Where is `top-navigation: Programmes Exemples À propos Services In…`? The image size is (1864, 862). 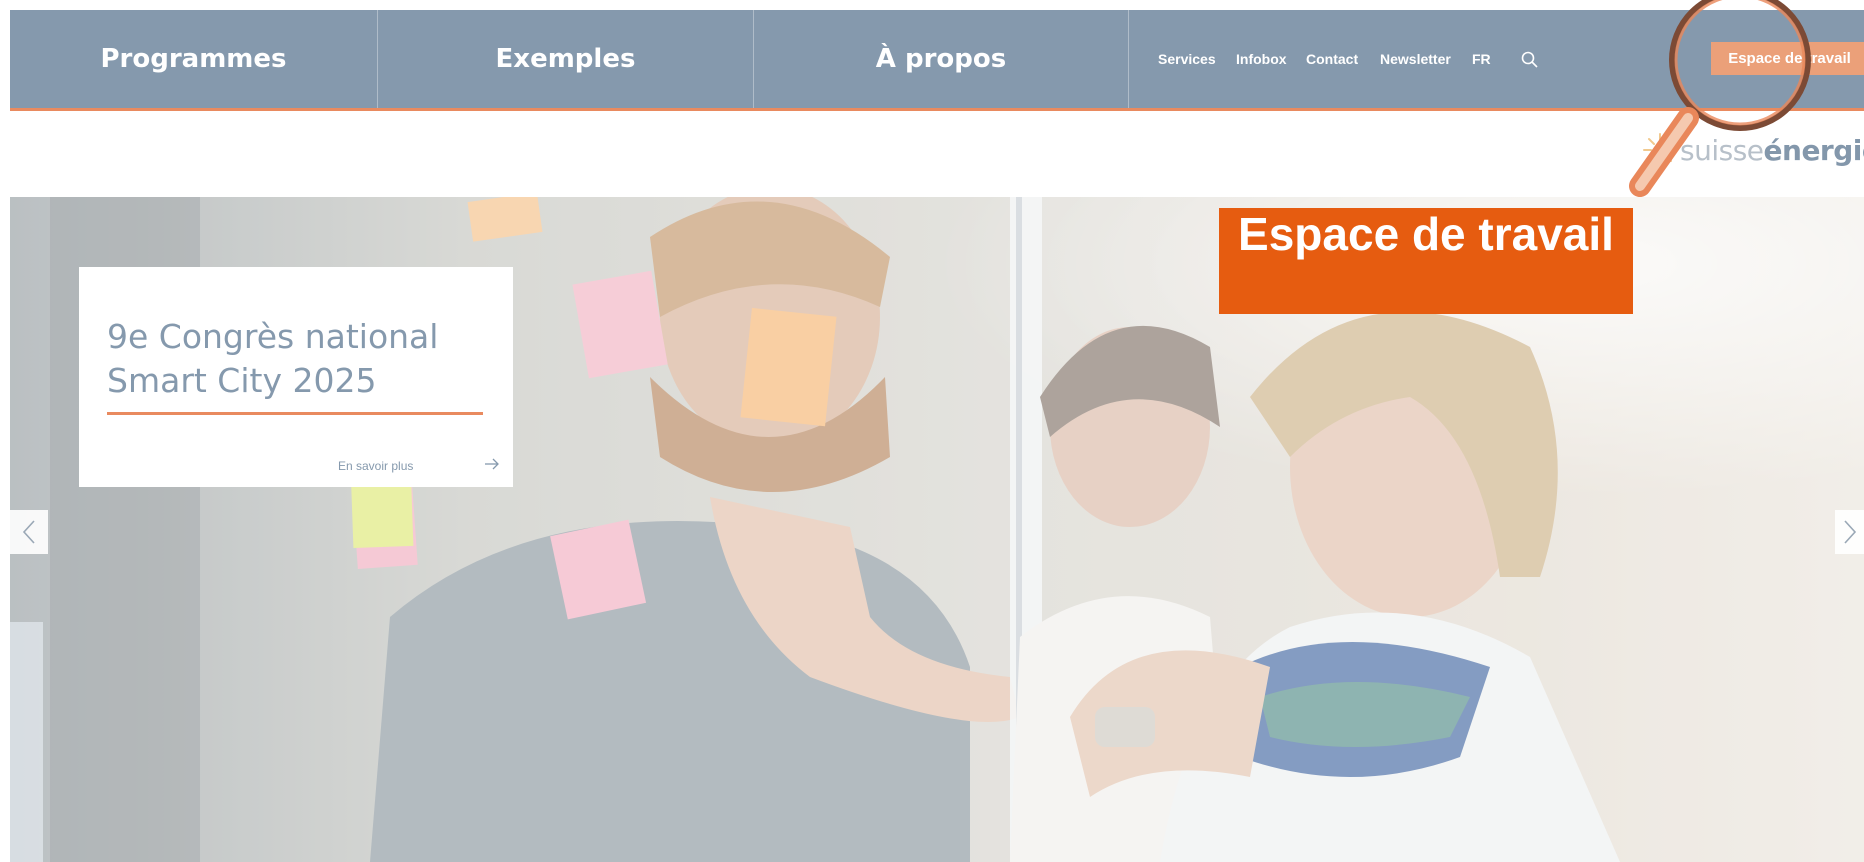
top-navigation: Programmes Exemples À propos Services In… is located at coordinates (937, 60).